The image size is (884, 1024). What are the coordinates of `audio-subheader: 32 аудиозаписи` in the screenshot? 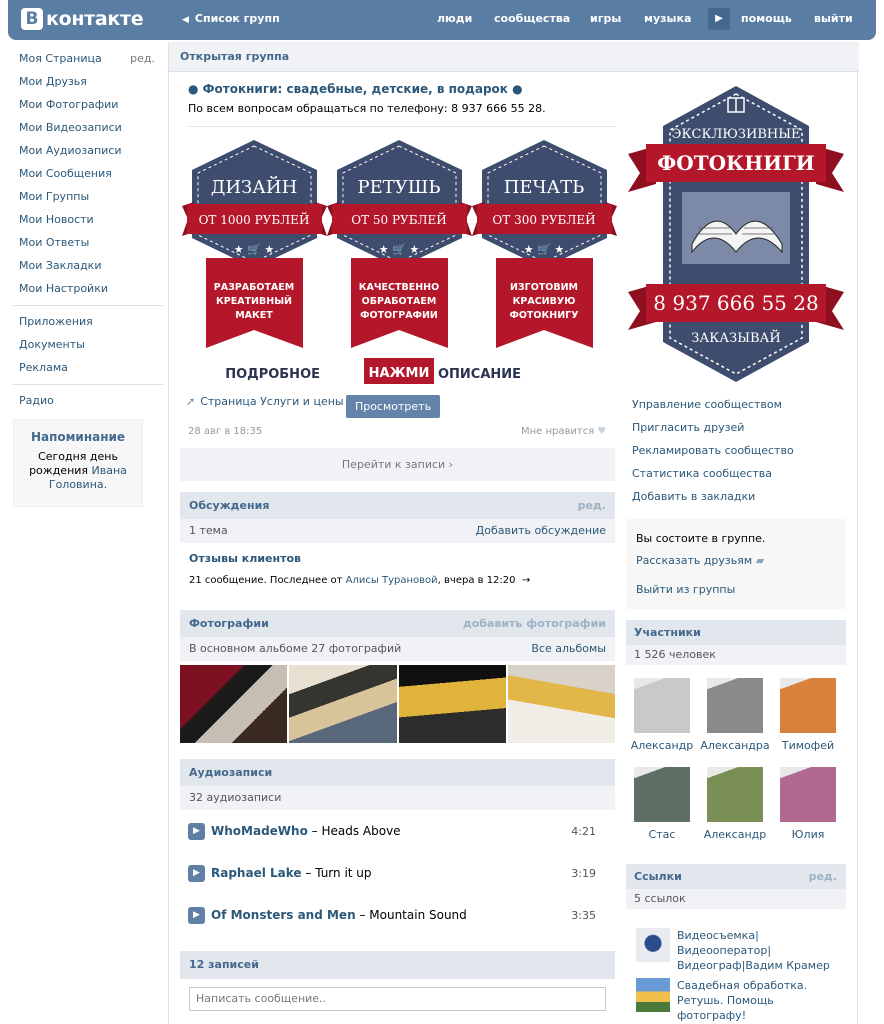 It's located at (397, 798).